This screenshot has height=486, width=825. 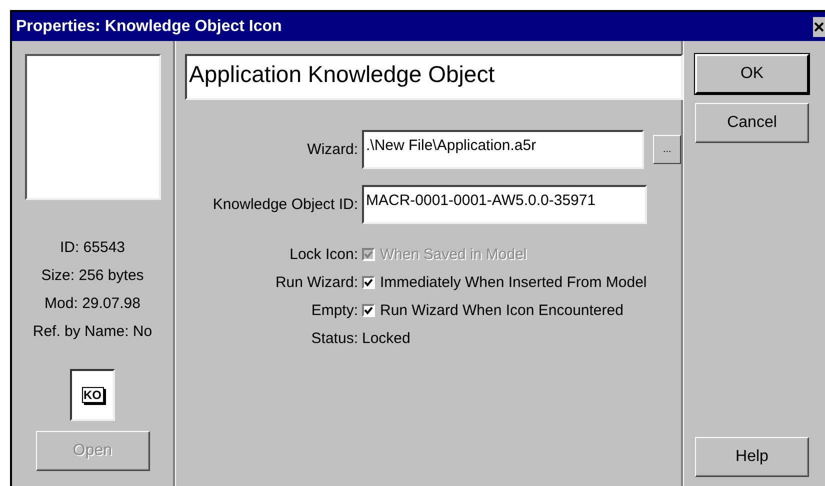 I want to click on close-button, so click(x=819, y=26).